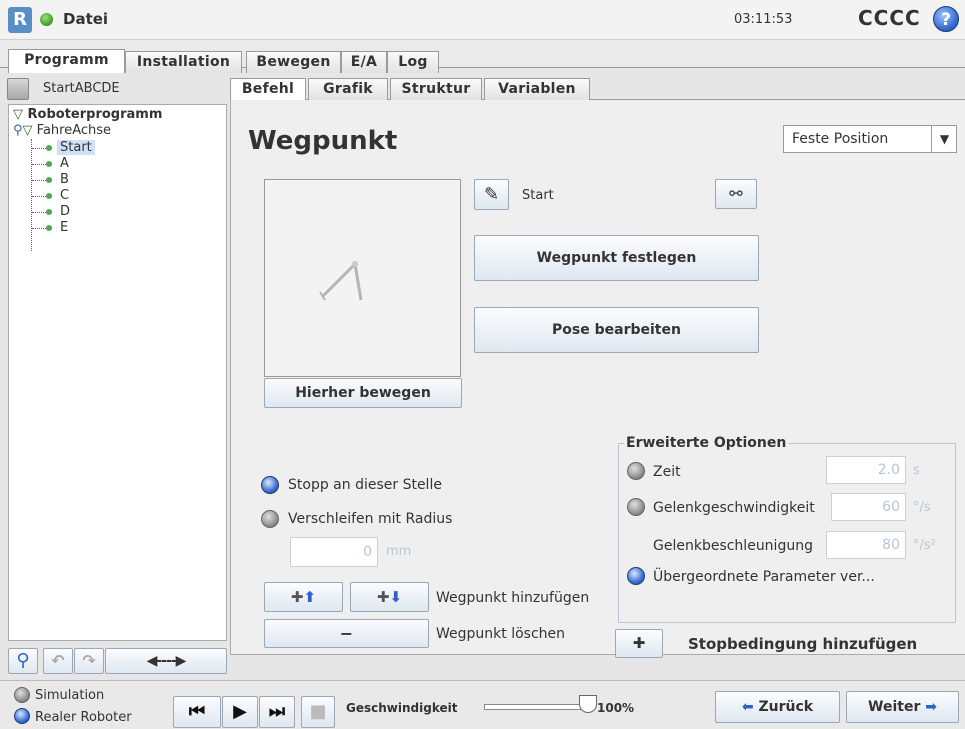  What do you see at coordinates (22, 716) in the screenshot?
I see `real-robot-radio` at bounding box center [22, 716].